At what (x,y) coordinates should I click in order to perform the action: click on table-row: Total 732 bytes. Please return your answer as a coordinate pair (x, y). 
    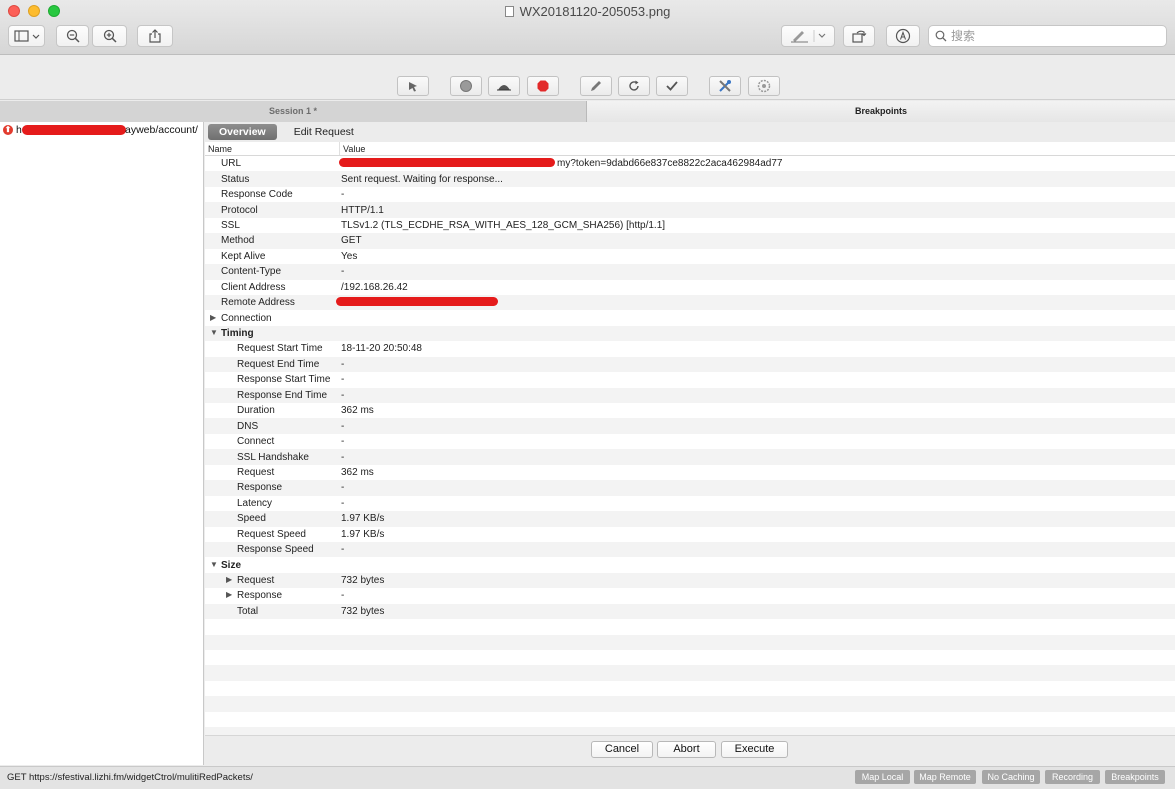
    Looking at the image, I should click on (690, 611).